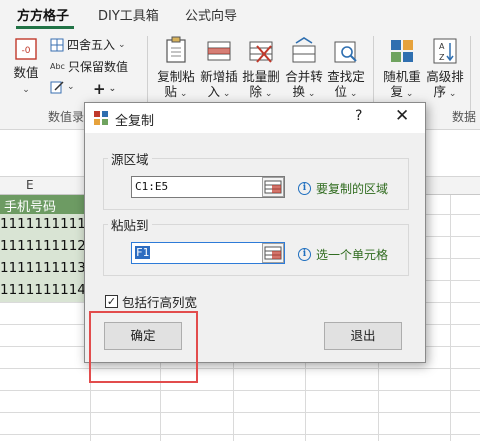 This screenshot has width=480, height=441. Describe the element at coordinates (152, 186) in the screenshot. I see `source-range-value: C1:E5` at that location.